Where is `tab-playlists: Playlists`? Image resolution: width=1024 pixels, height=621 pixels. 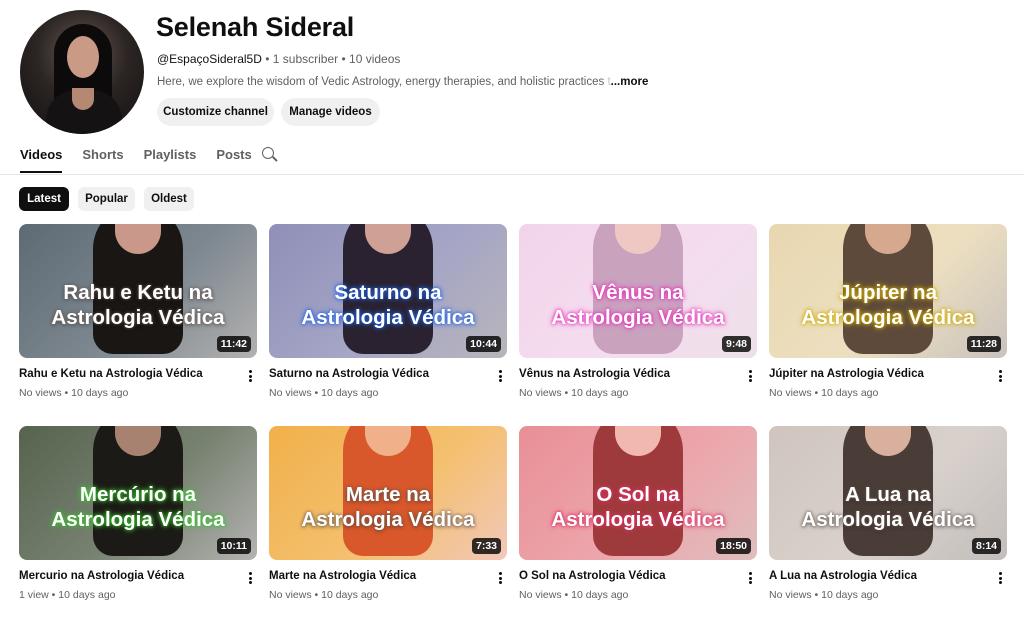 tab-playlists: Playlists is located at coordinates (170, 160).